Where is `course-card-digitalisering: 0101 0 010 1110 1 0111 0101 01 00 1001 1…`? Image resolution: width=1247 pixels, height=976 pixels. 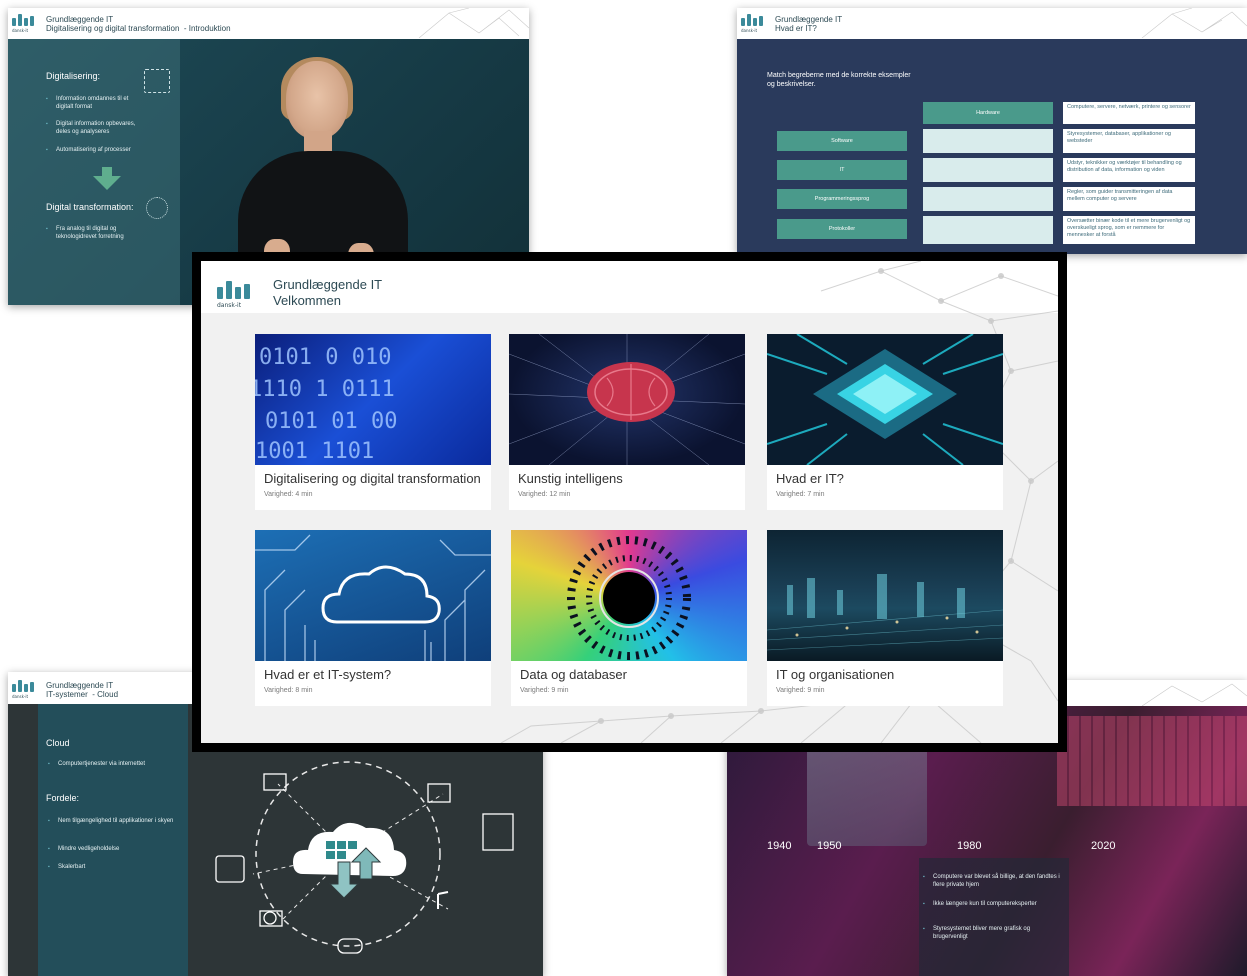
course-card-digitalisering: 0101 0 010 1110 1 0111 0101 01 00 1001 1… is located at coordinates (373, 422).